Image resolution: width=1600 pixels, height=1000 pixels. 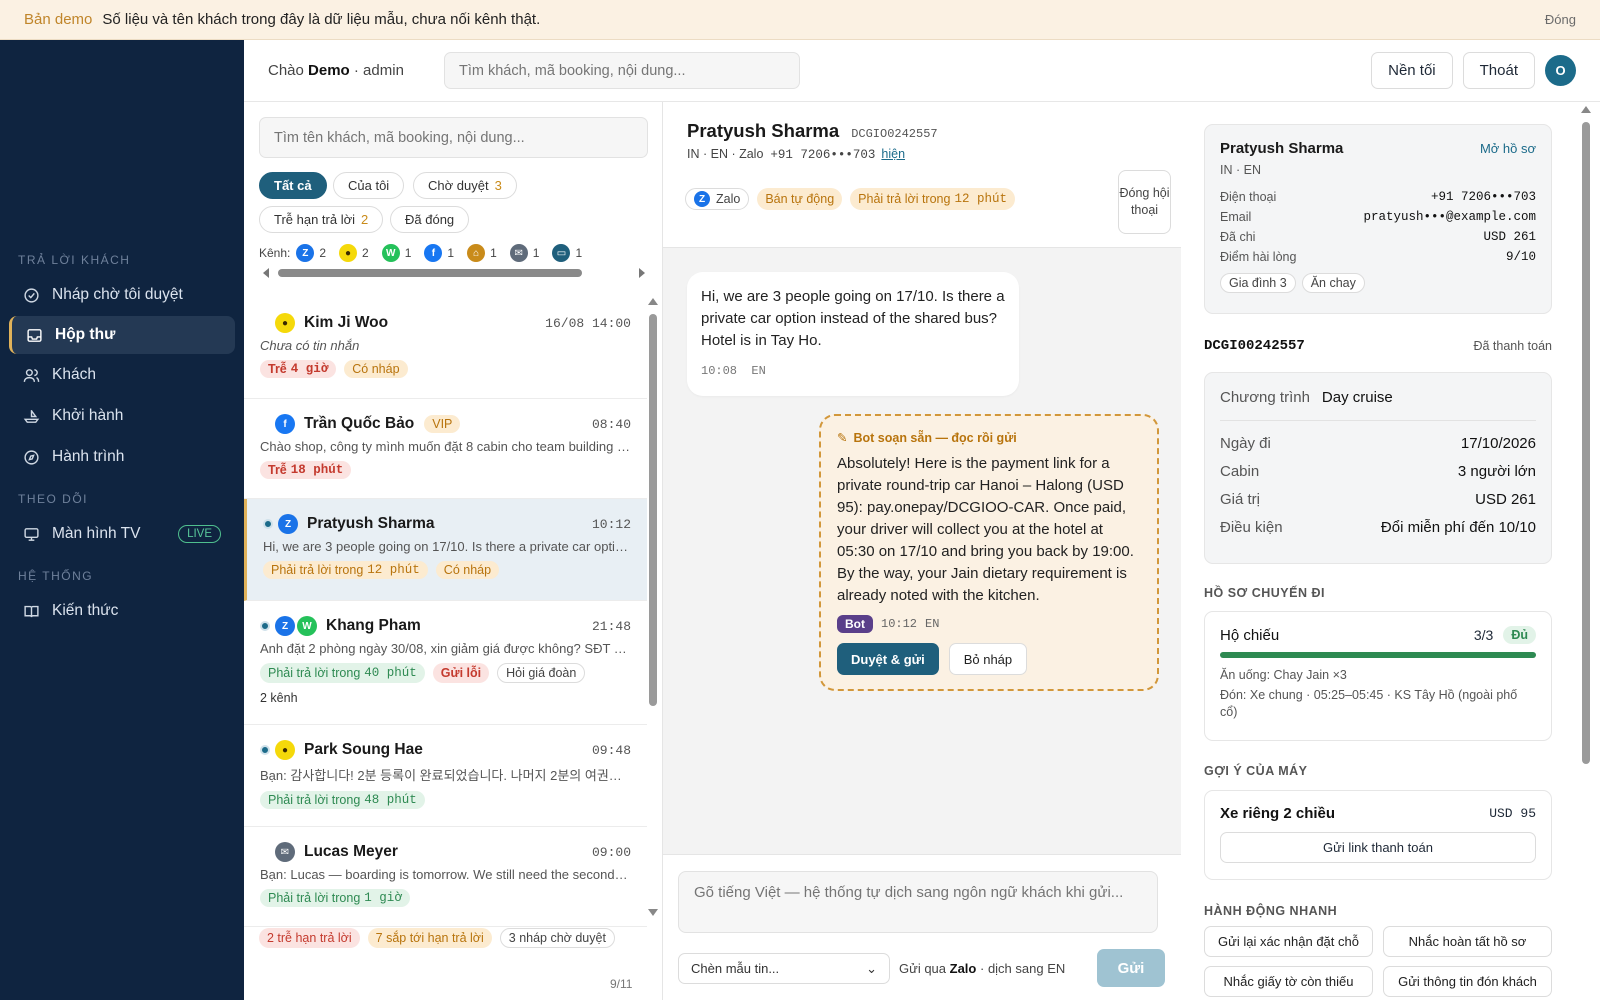 I want to click on channel-filter-facebook: f1, so click(x=439, y=253).